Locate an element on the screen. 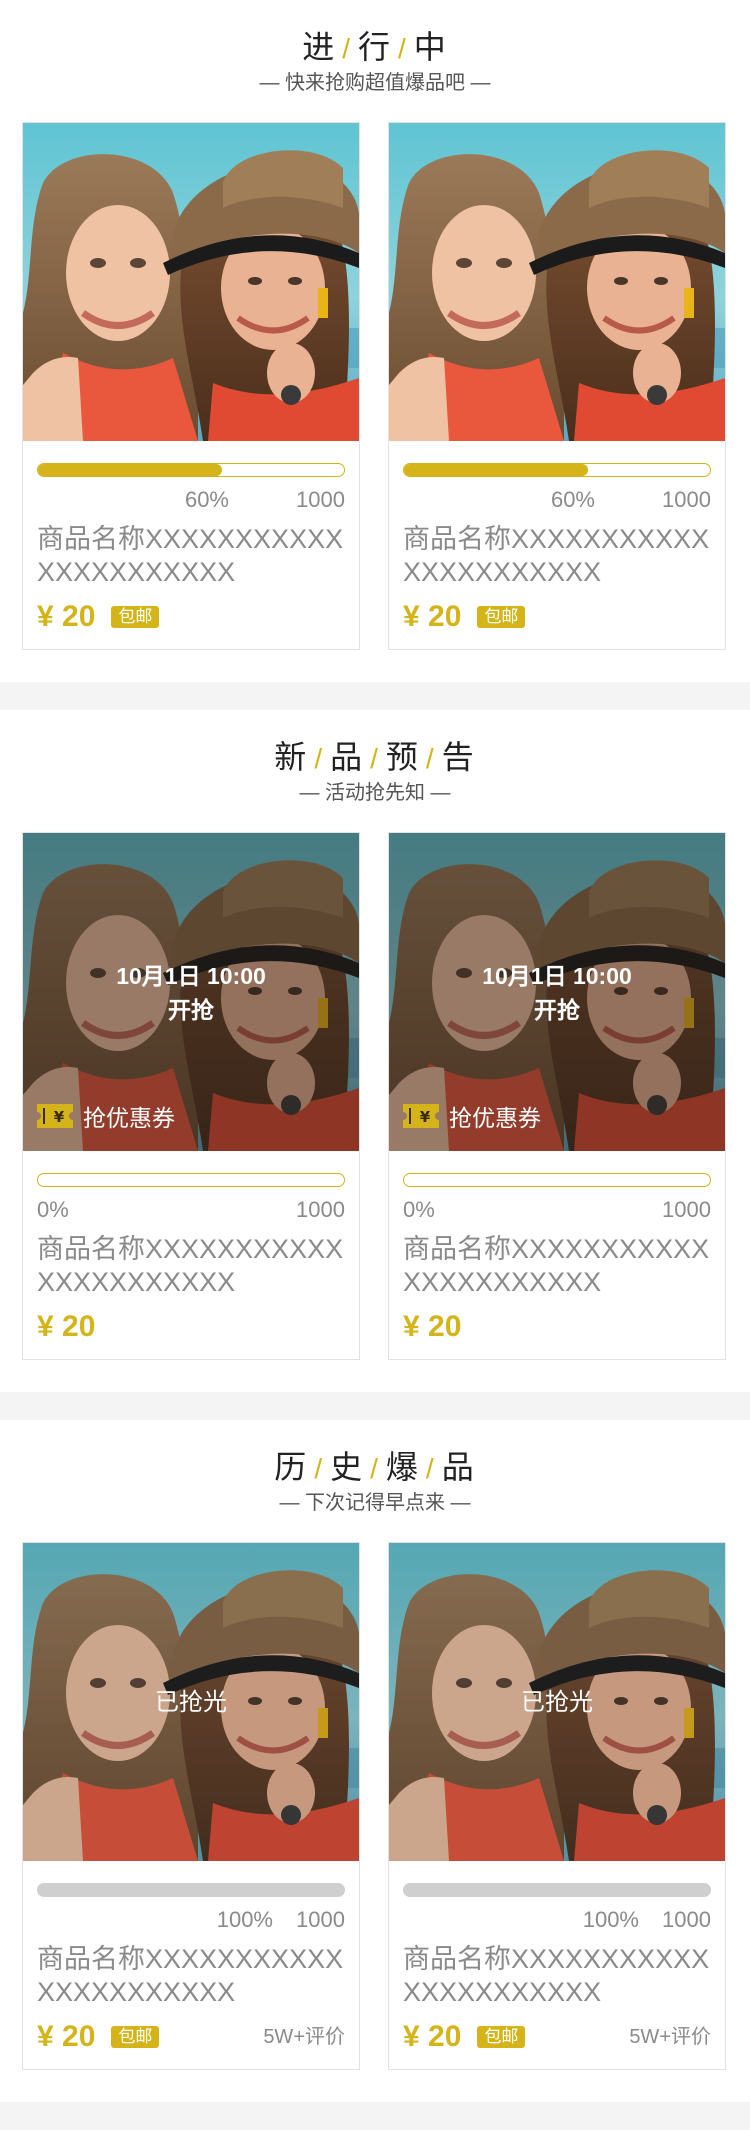 The width and height of the screenshot is (750, 2130). section-title: 新 / 品 / 预 / 告 is located at coordinates (375, 757).